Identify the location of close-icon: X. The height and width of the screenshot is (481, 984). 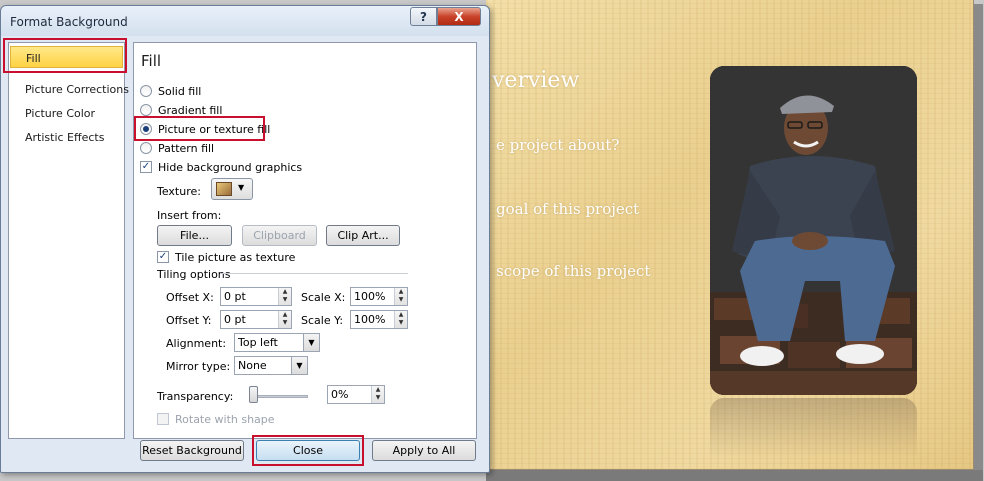
(459, 16).